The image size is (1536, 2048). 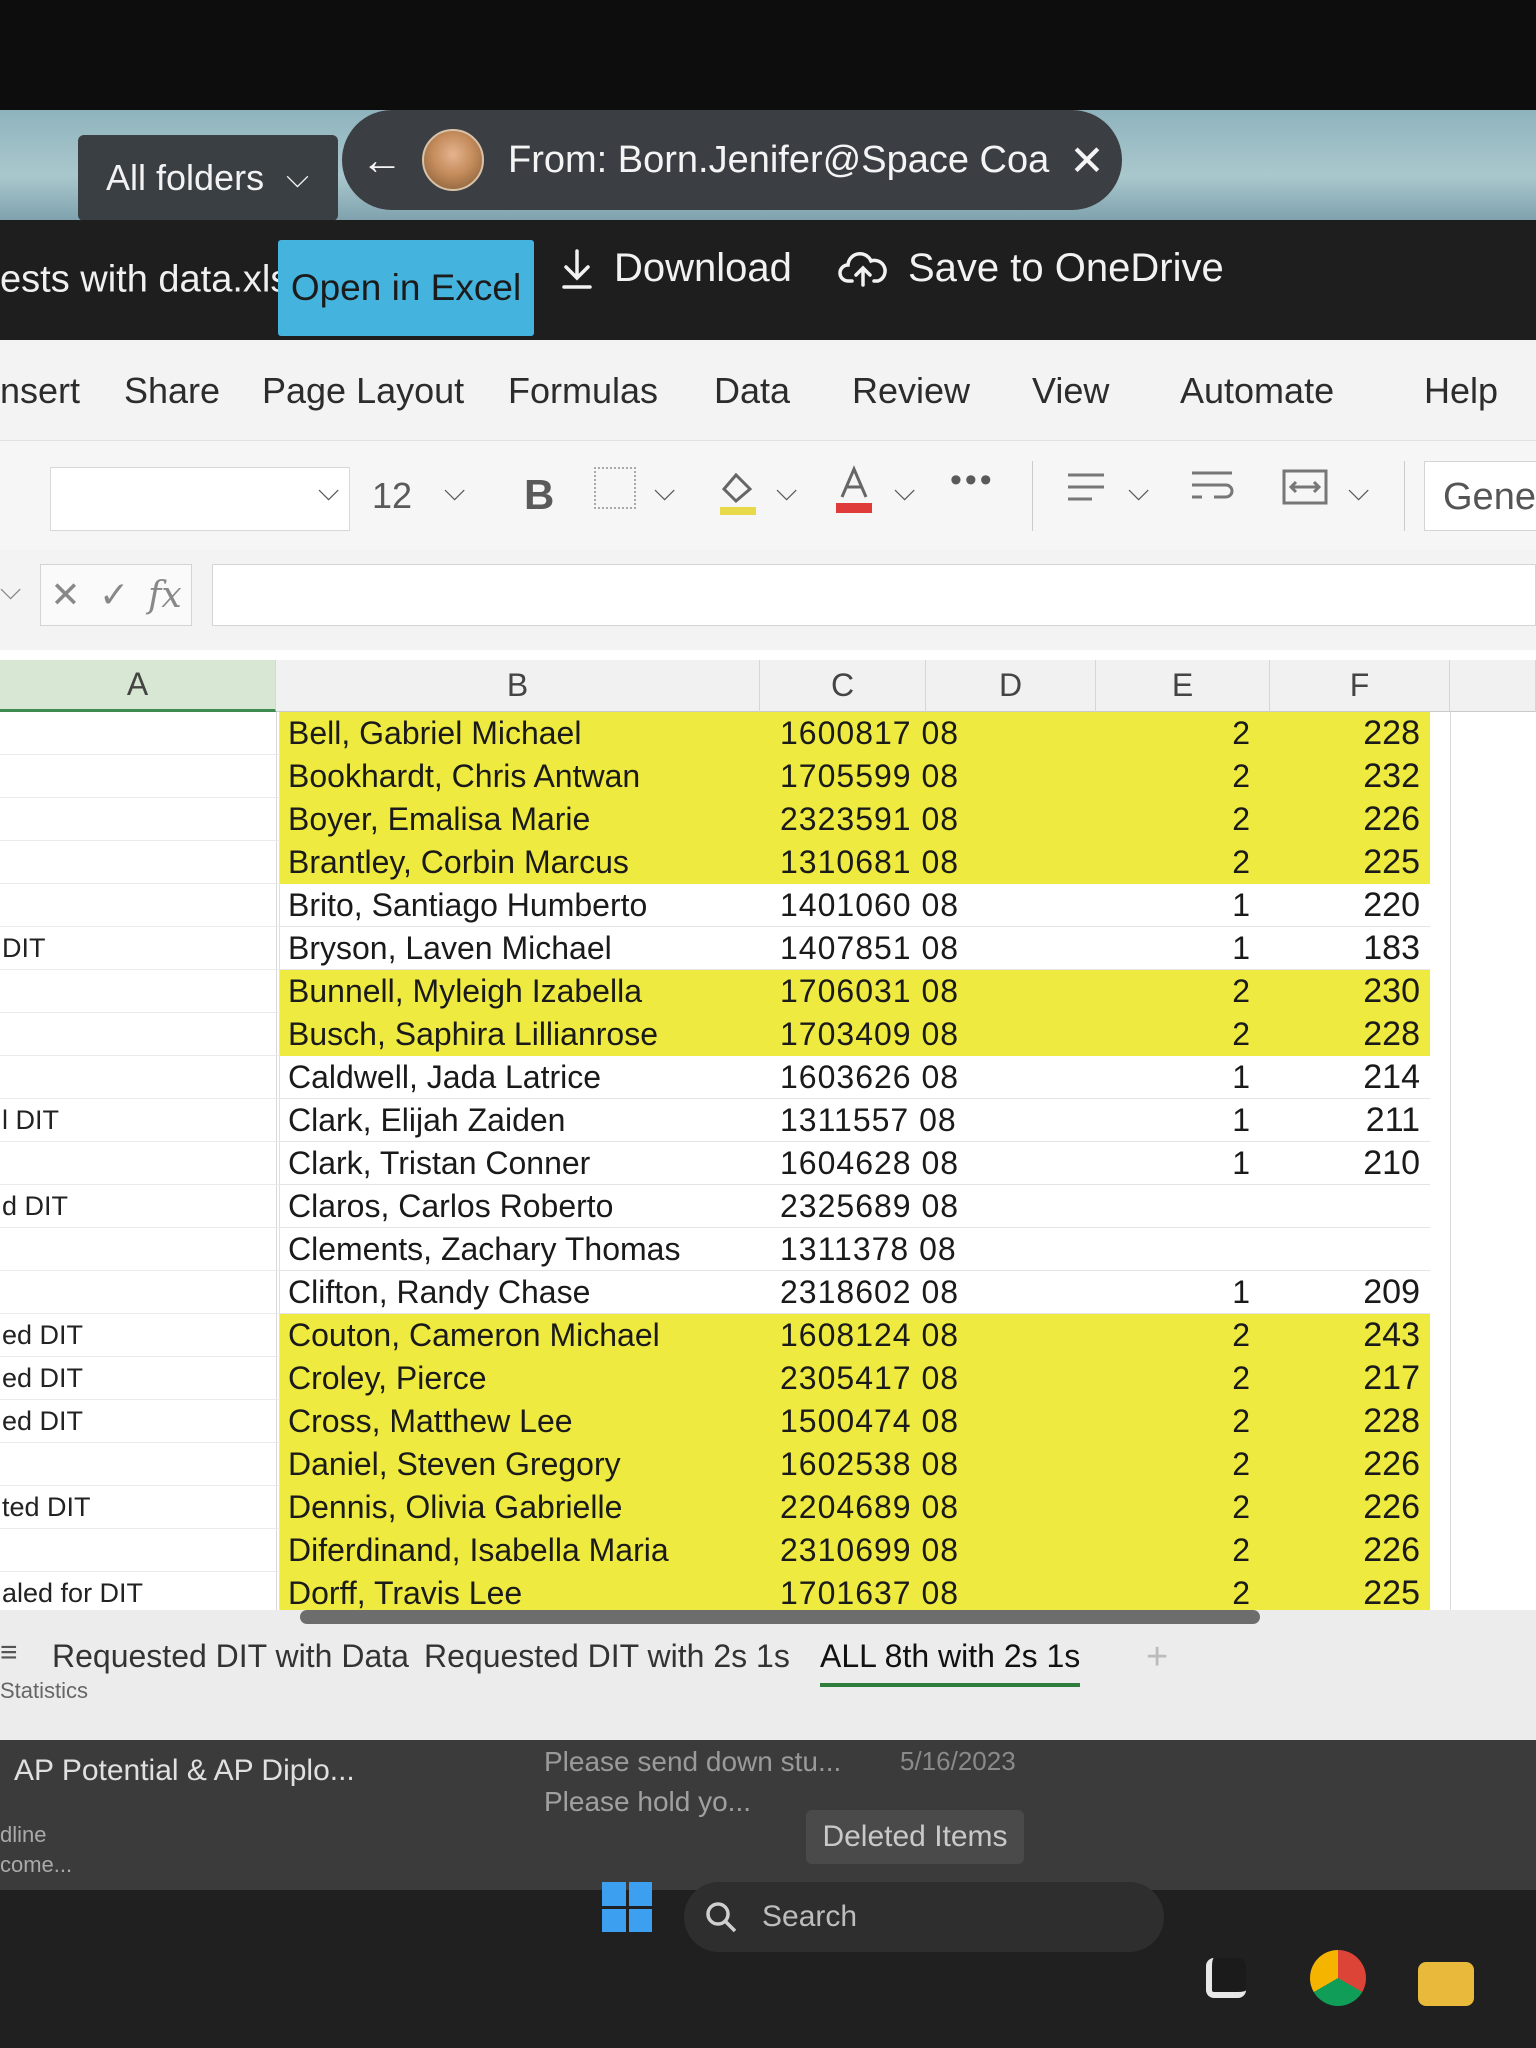 I want to click on cell-name: Clifton, Randy Chase, so click(x=439, y=1292).